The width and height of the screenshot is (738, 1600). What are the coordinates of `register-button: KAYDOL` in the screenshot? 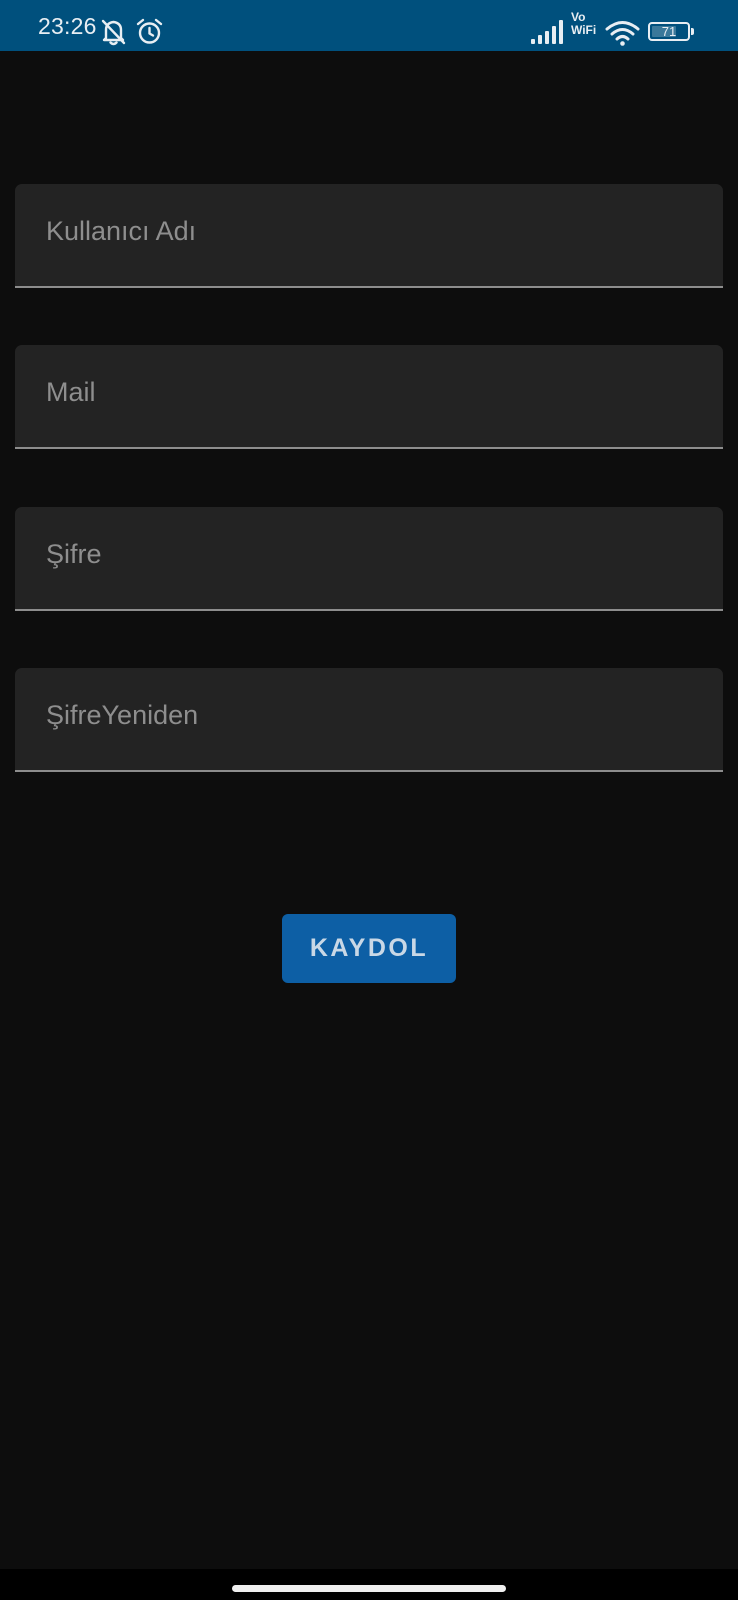 It's located at (369, 948).